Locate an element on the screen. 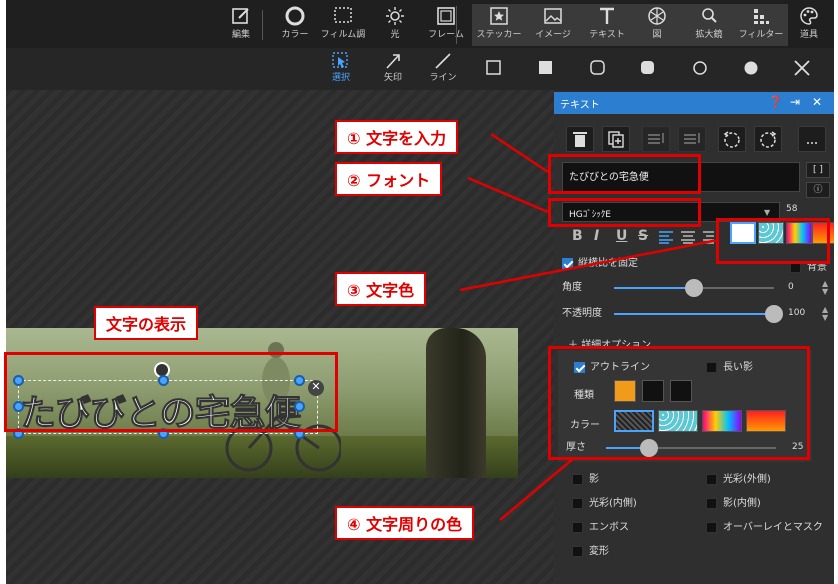 This screenshot has height=584, width=838. circle-filled-shape-button is located at coordinates (751, 68).